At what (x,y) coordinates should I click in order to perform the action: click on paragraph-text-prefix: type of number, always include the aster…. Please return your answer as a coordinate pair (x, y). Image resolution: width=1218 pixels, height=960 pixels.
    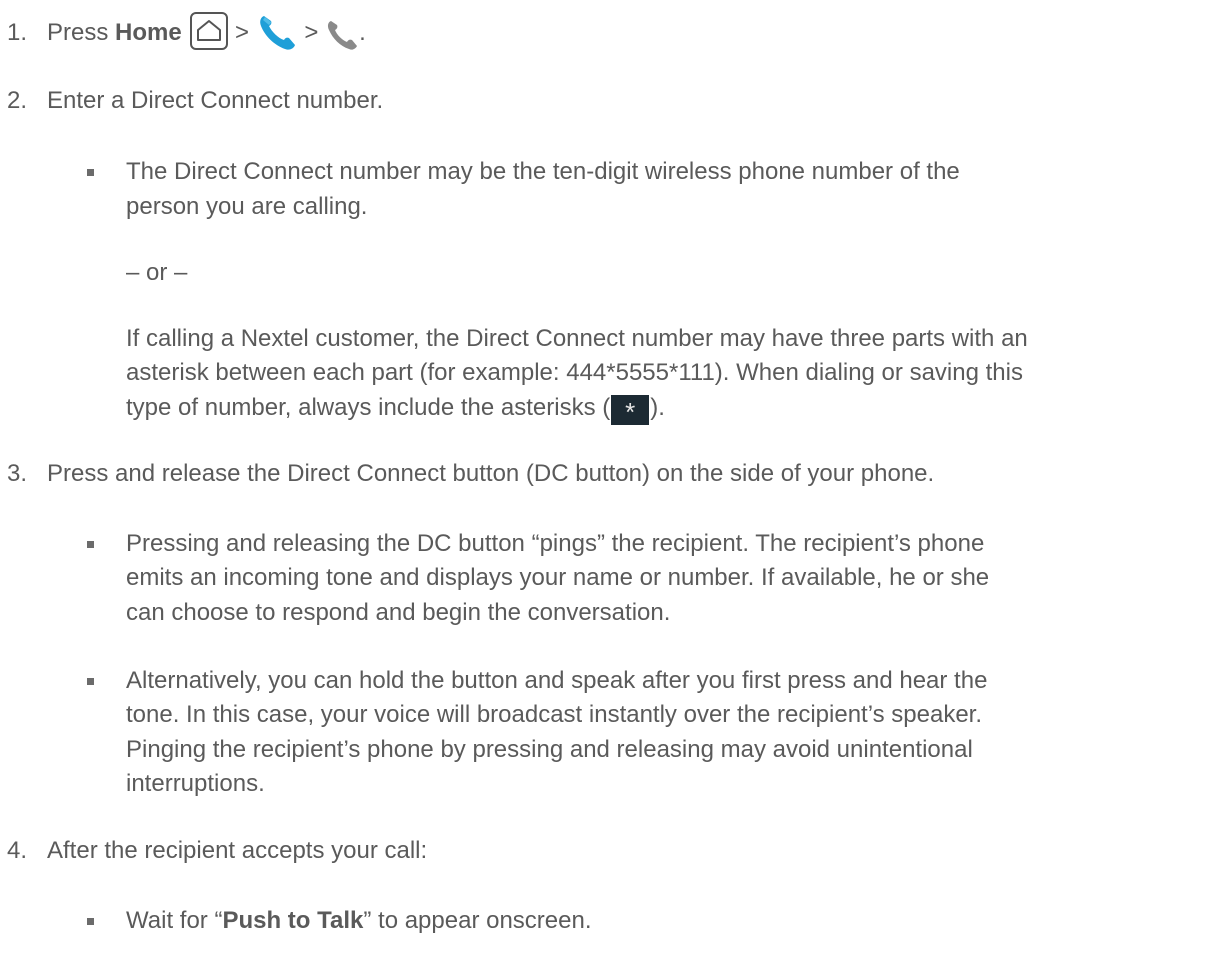
    Looking at the image, I should click on (368, 407).